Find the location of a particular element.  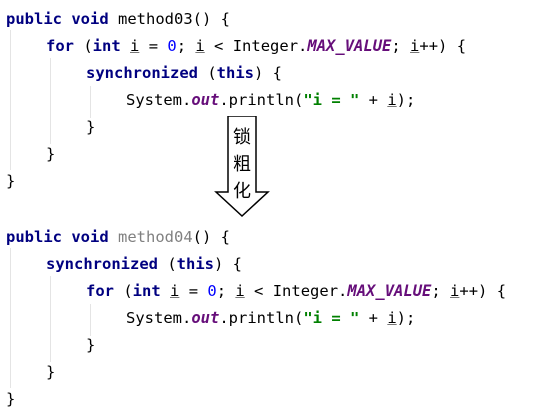

code-line: public void method03() { is located at coordinates (118, 19).